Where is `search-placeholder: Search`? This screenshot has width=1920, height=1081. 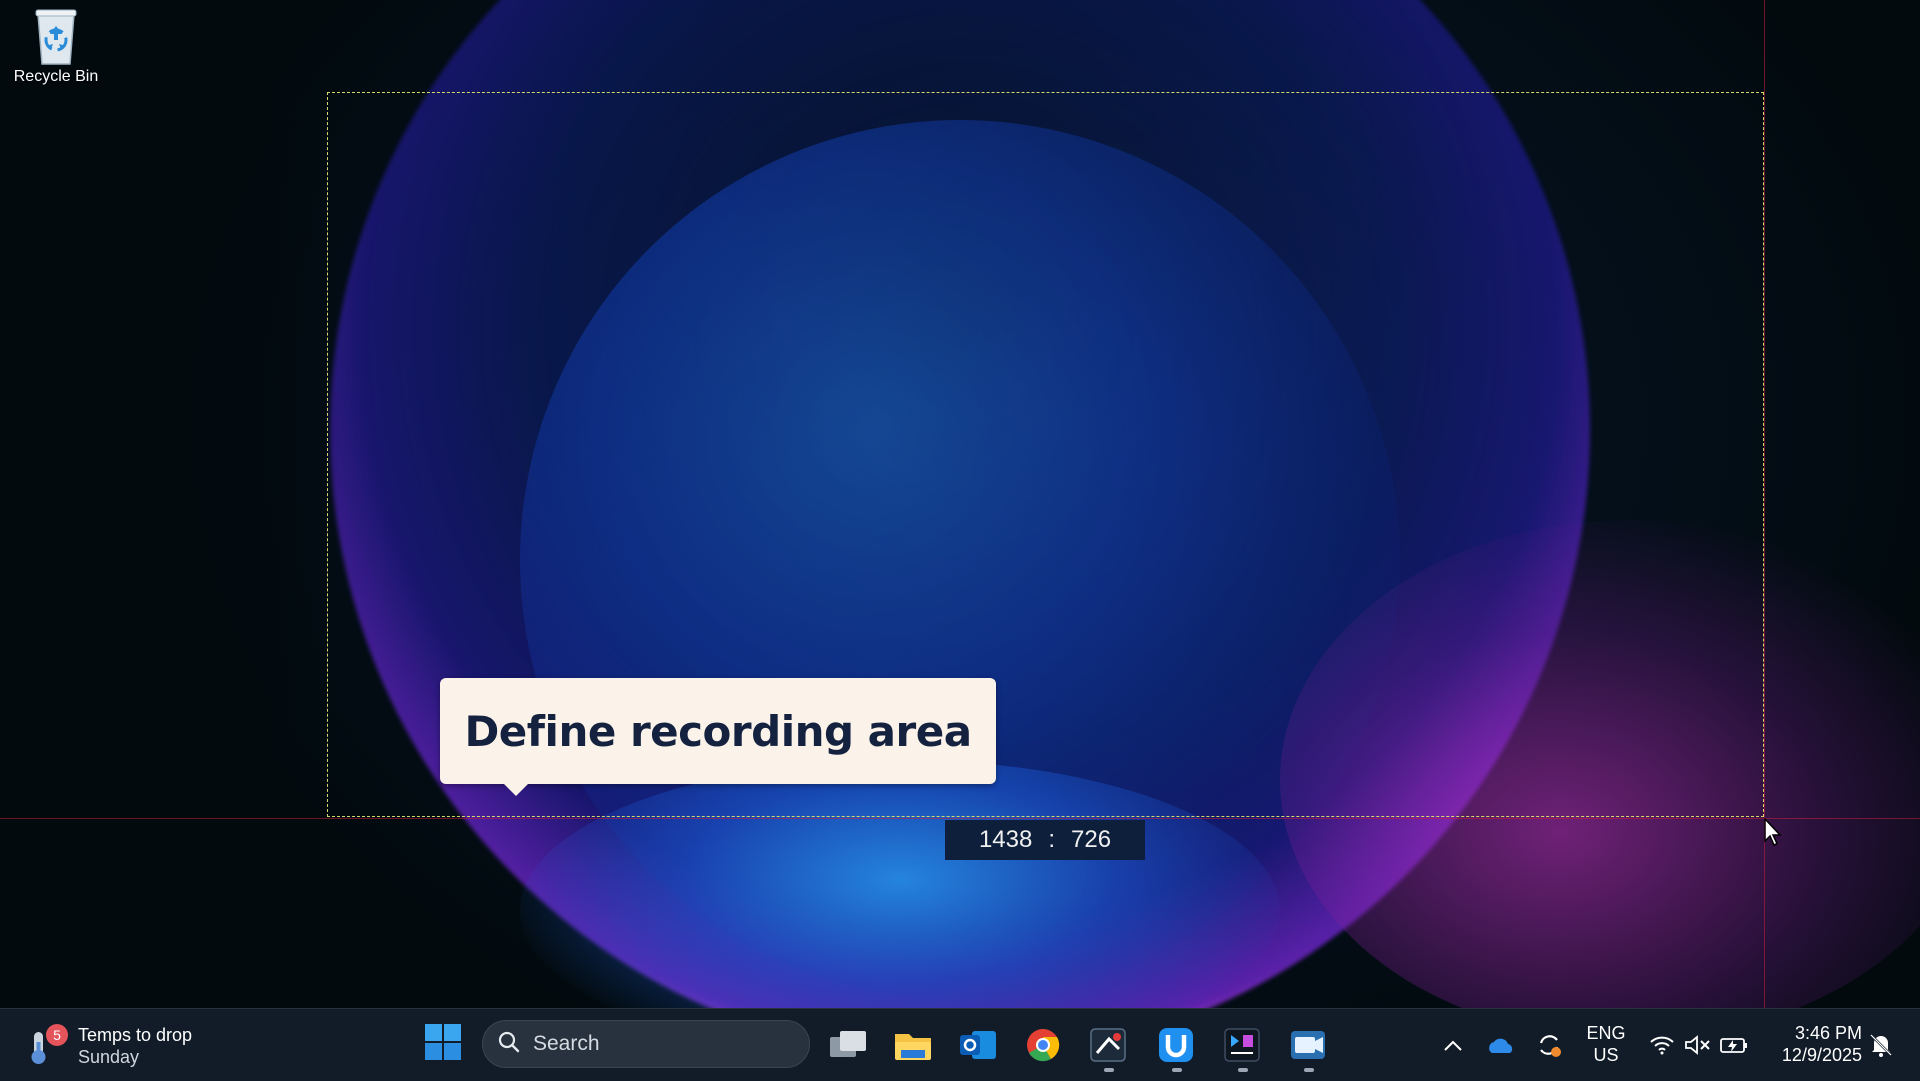
search-placeholder: Search is located at coordinates (566, 1043).